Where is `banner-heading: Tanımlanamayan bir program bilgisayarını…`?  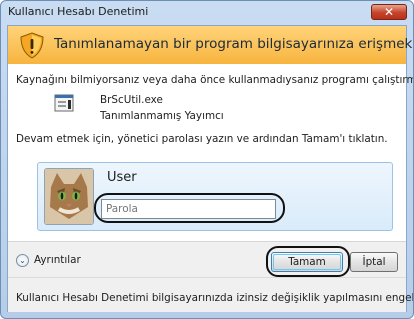
banner-heading: Tanımlanamayan bir program bilgisayarını… is located at coordinates (233, 44).